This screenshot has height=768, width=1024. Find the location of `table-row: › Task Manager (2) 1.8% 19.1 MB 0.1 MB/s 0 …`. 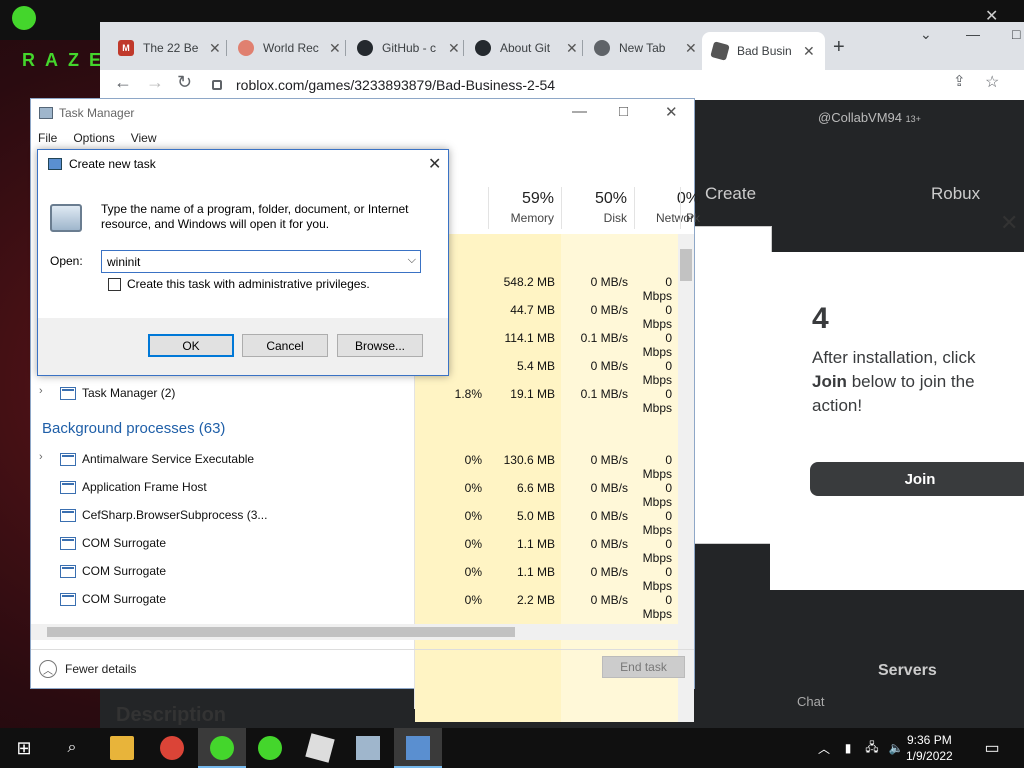

table-row: › Task Manager (2) 1.8% 19.1 MB 0.1 MB/s 0 … is located at coordinates (357, 397).